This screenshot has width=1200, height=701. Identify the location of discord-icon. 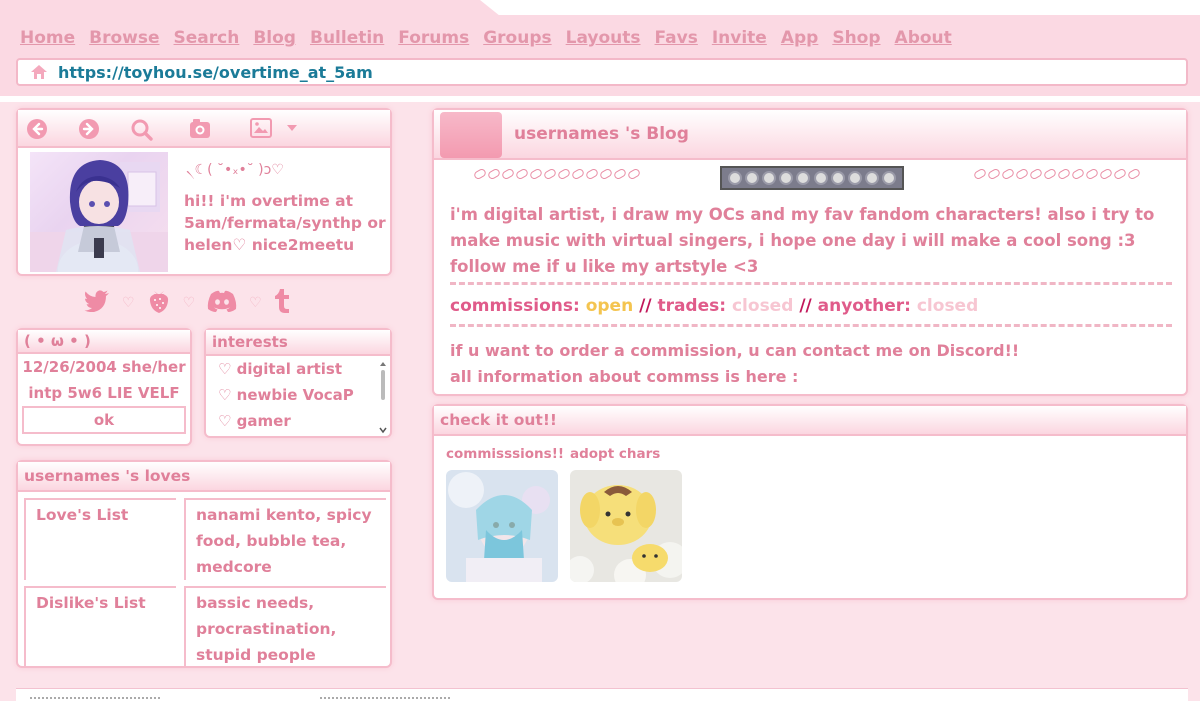
(222, 303).